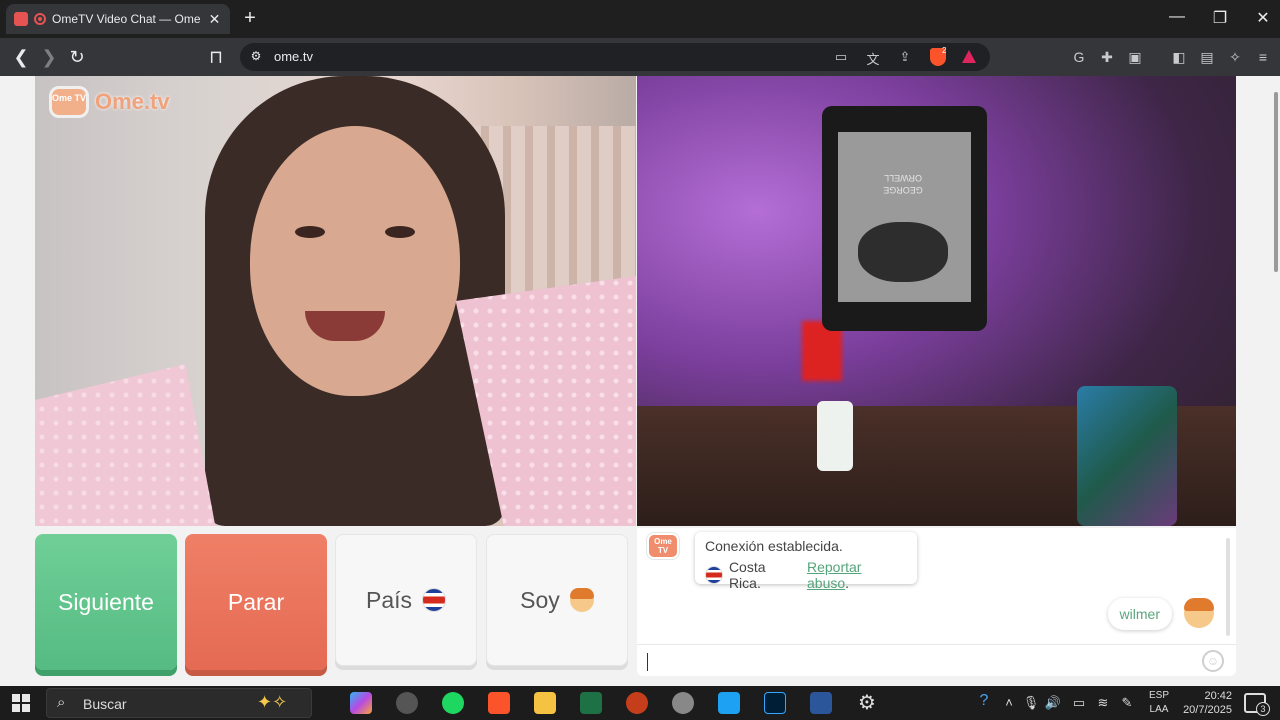 The width and height of the screenshot is (1280, 720). I want to click on show-hidden-icons-chevron-icon: ˄, so click(1009, 702).